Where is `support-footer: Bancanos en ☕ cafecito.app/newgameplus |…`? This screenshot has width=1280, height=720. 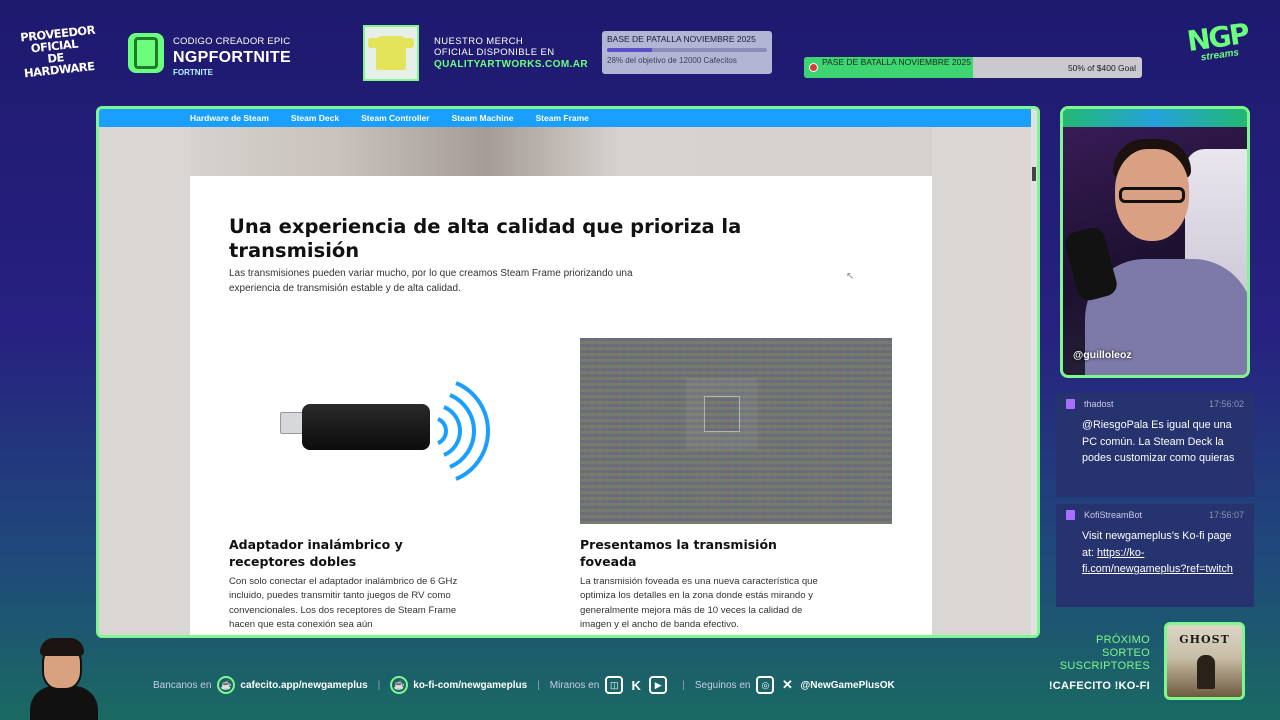 support-footer: Bancanos en ☕ cafecito.app/newgameplus |… is located at coordinates (524, 685).